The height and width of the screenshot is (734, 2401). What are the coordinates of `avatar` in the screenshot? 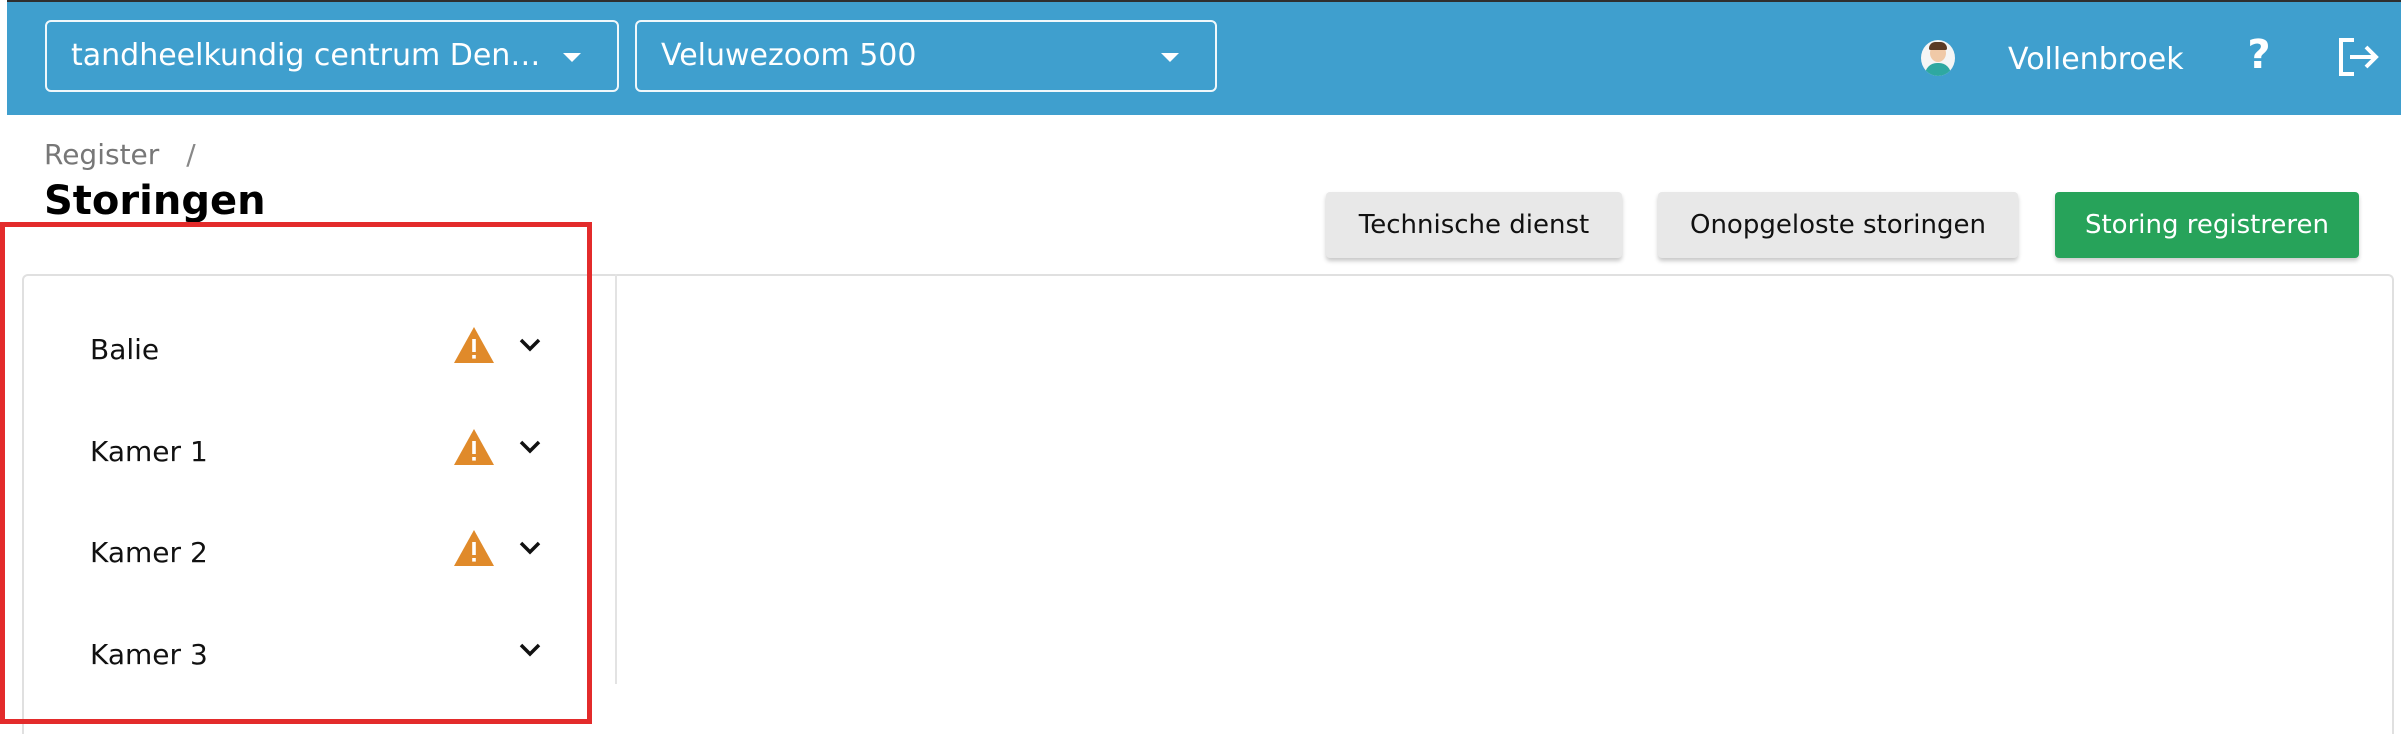 It's located at (1938, 58).